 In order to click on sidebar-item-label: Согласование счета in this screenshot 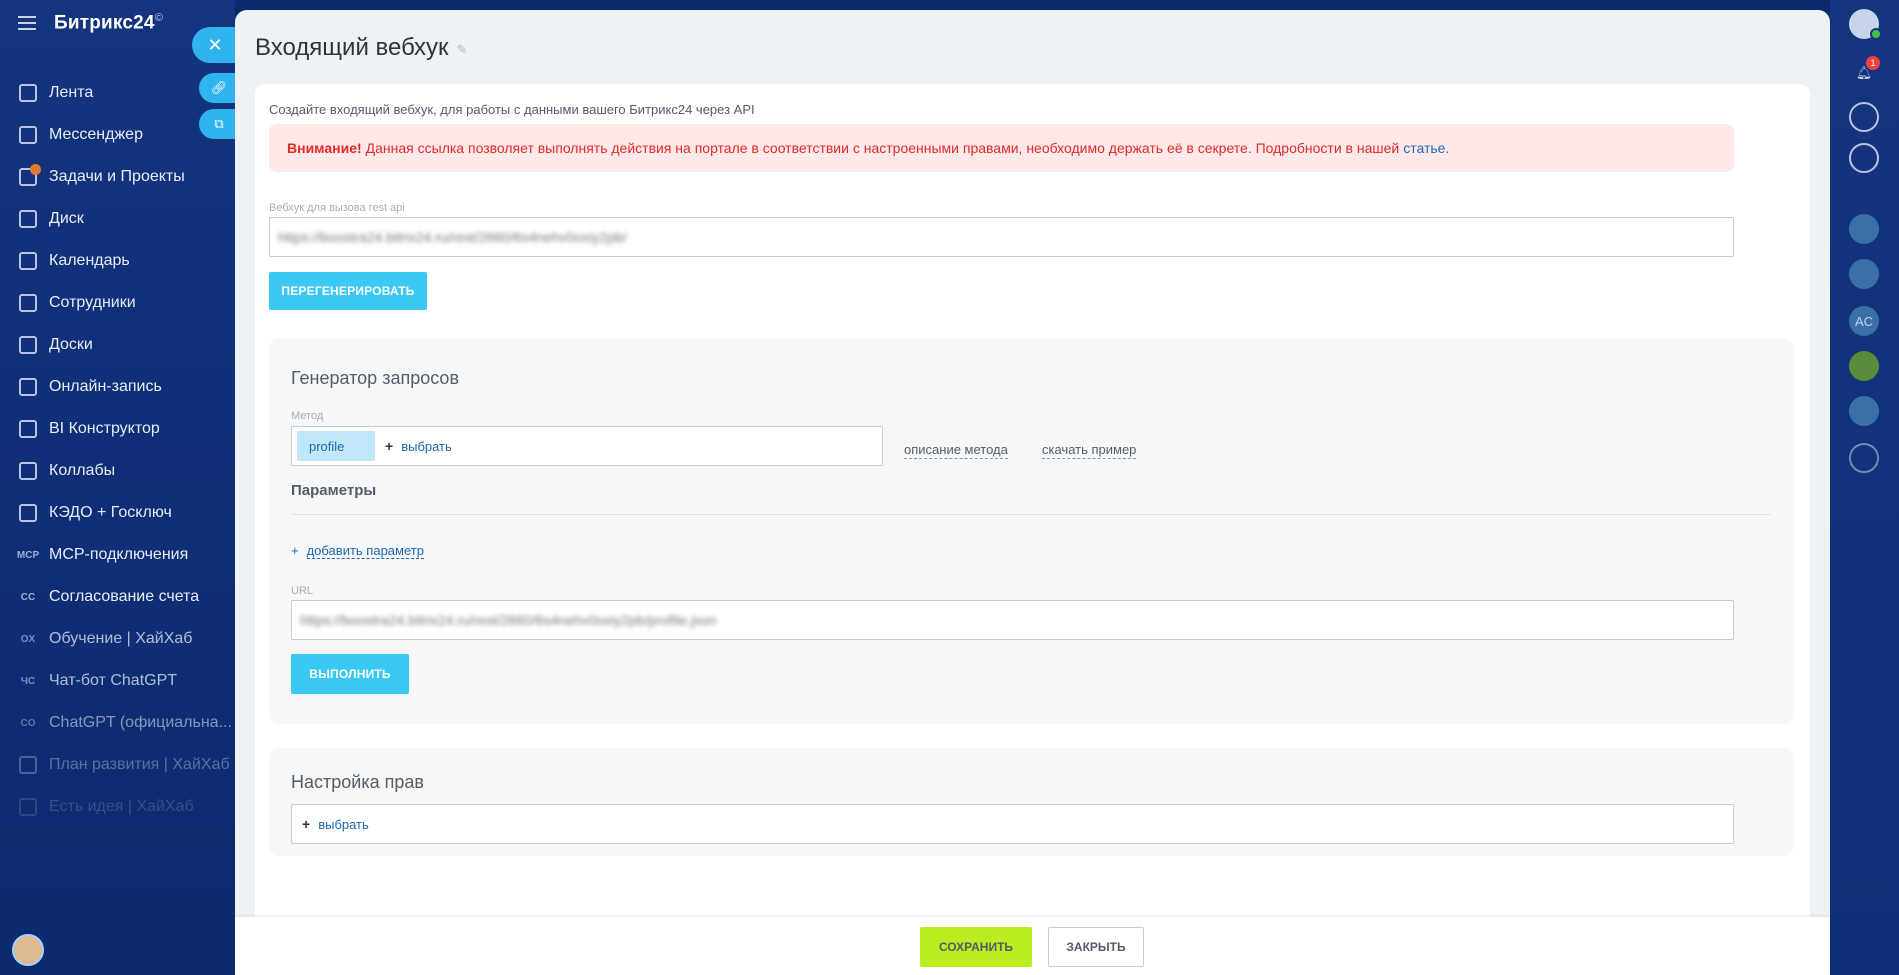, I will do `click(124, 596)`.